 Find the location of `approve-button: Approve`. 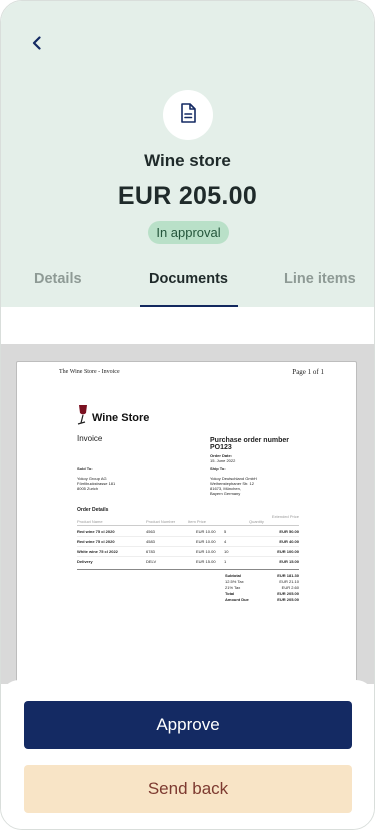

approve-button: Approve is located at coordinates (188, 725).